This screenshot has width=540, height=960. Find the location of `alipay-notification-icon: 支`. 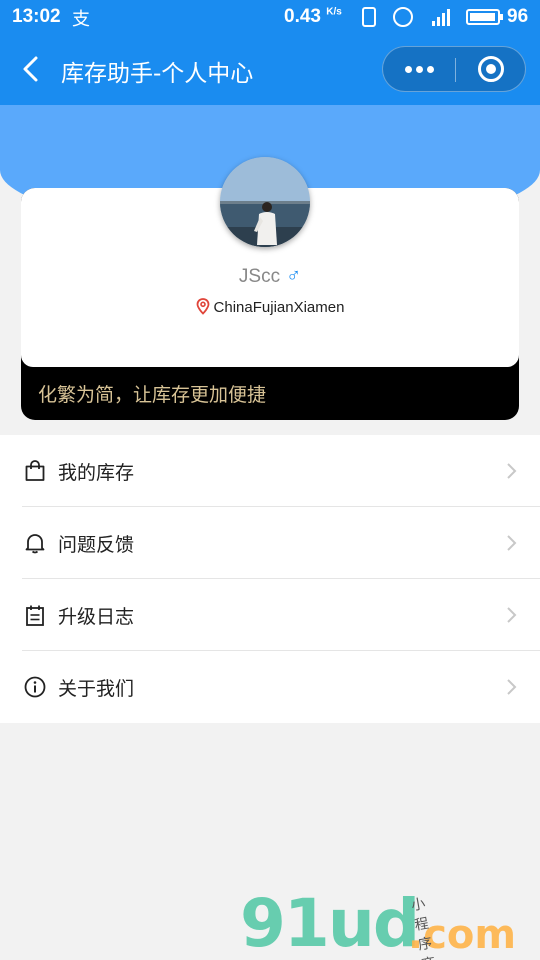

alipay-notification-icon: 支 is located at coordinates (81, 19).